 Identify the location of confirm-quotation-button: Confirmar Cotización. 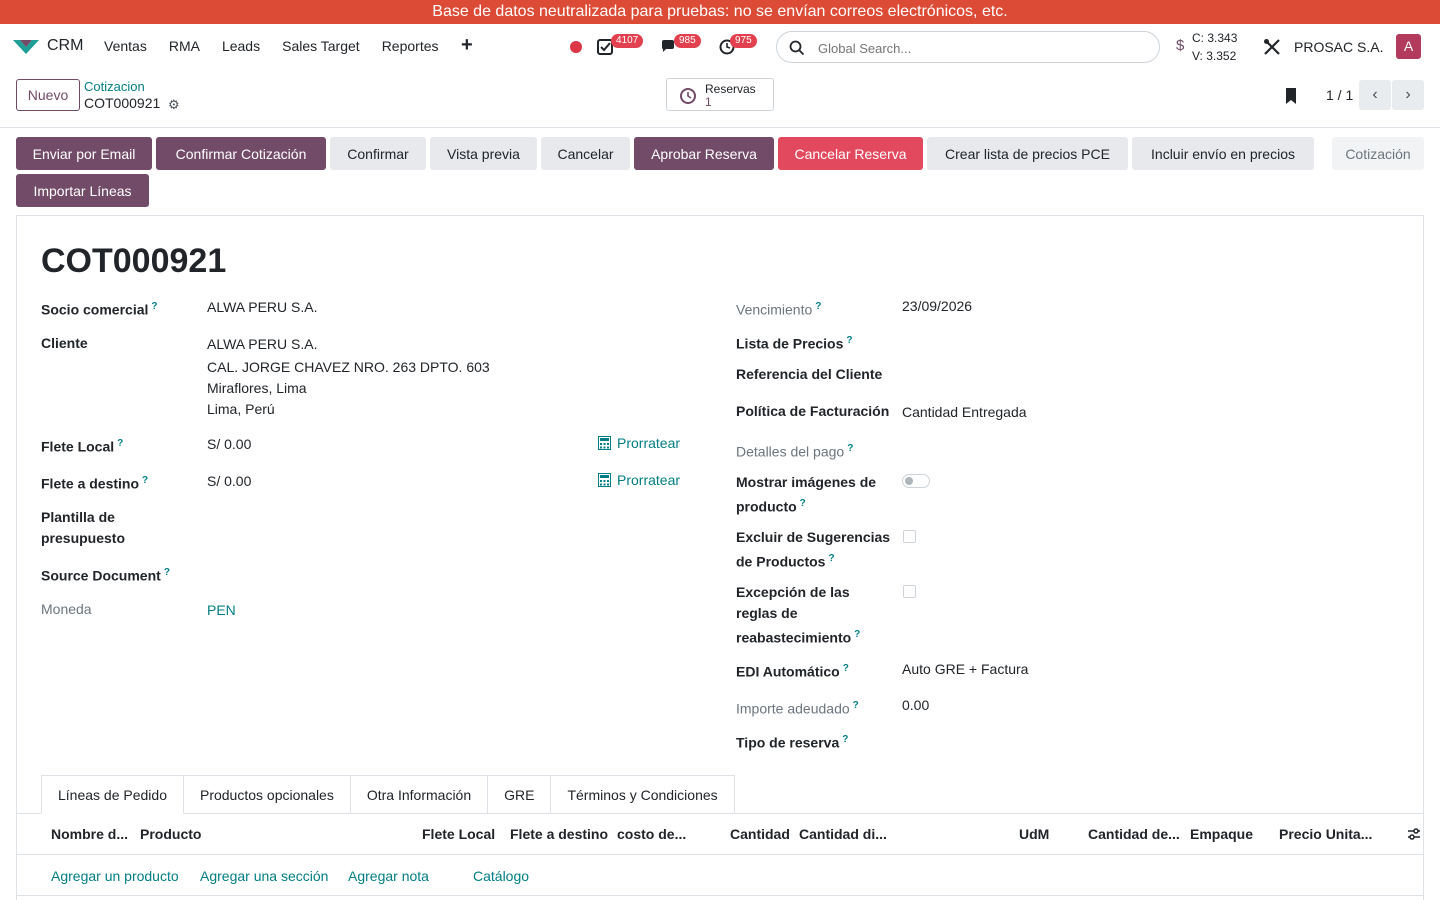
(241, 153).